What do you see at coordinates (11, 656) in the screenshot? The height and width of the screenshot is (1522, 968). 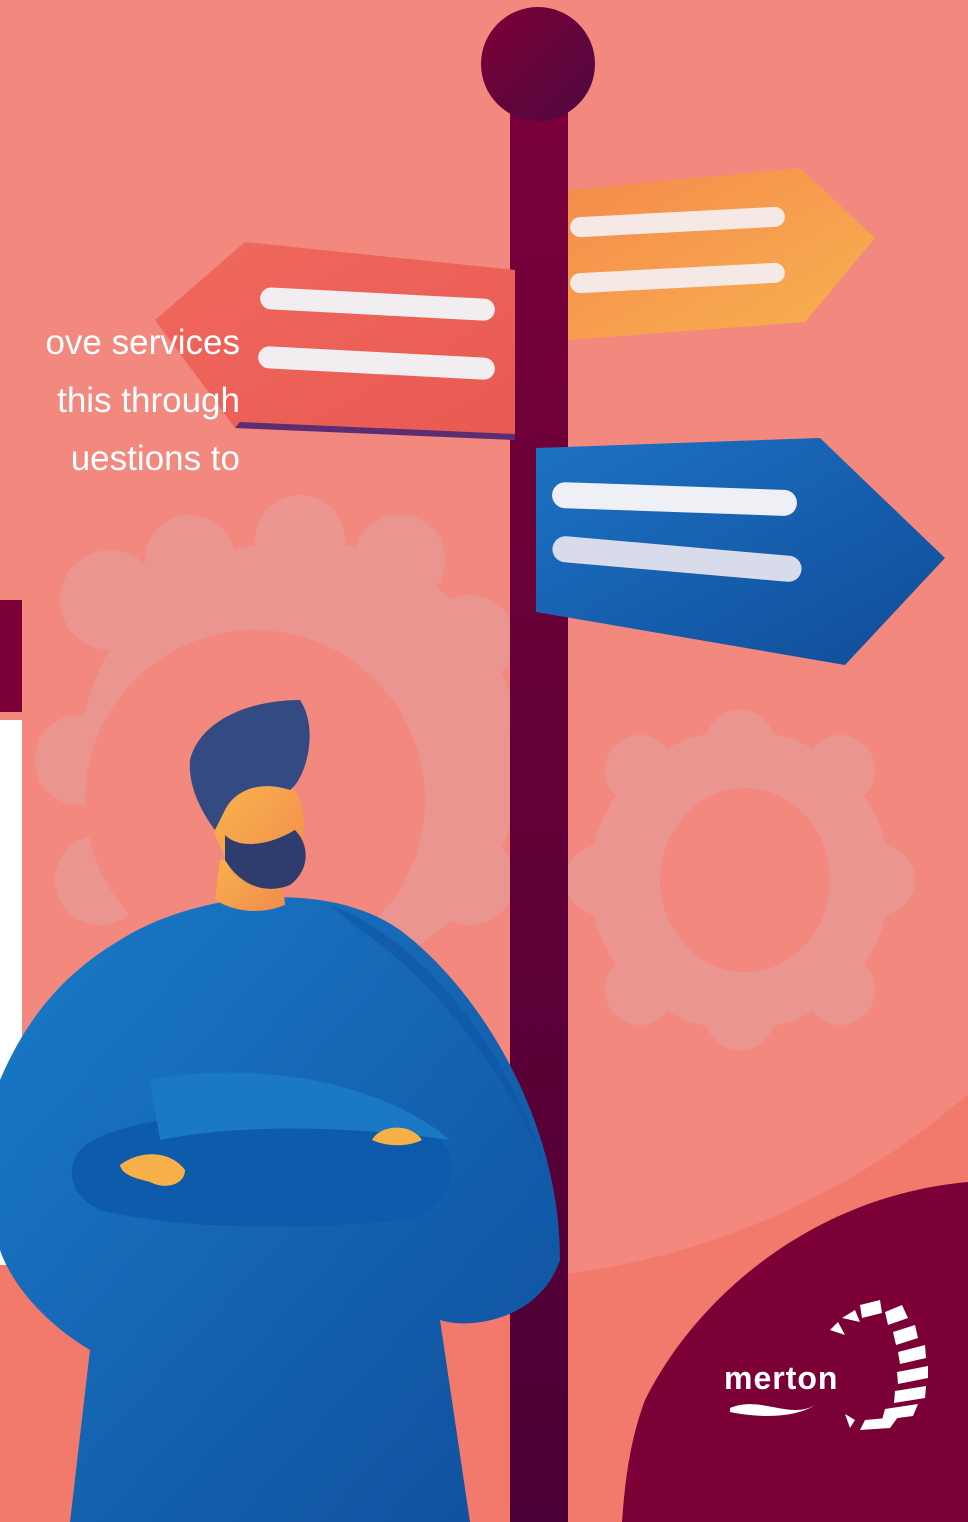 I see `left-strip-top` at bounding box center [11, 656].